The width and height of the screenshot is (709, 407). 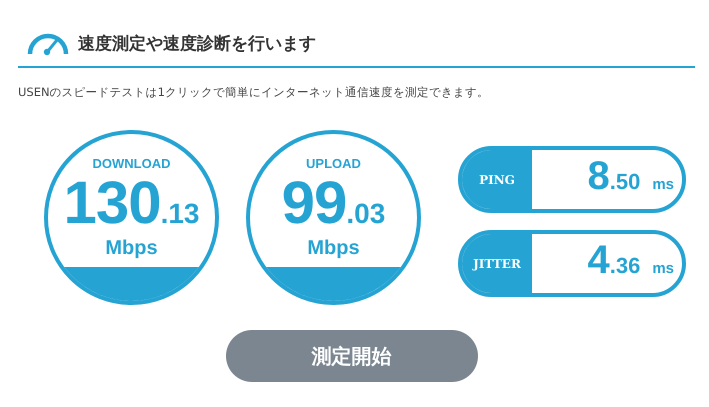 What do you see at coordinates (625, 182) in the screenshot?
I see `metric-decimal: .50` at bounding box center [625, 182].